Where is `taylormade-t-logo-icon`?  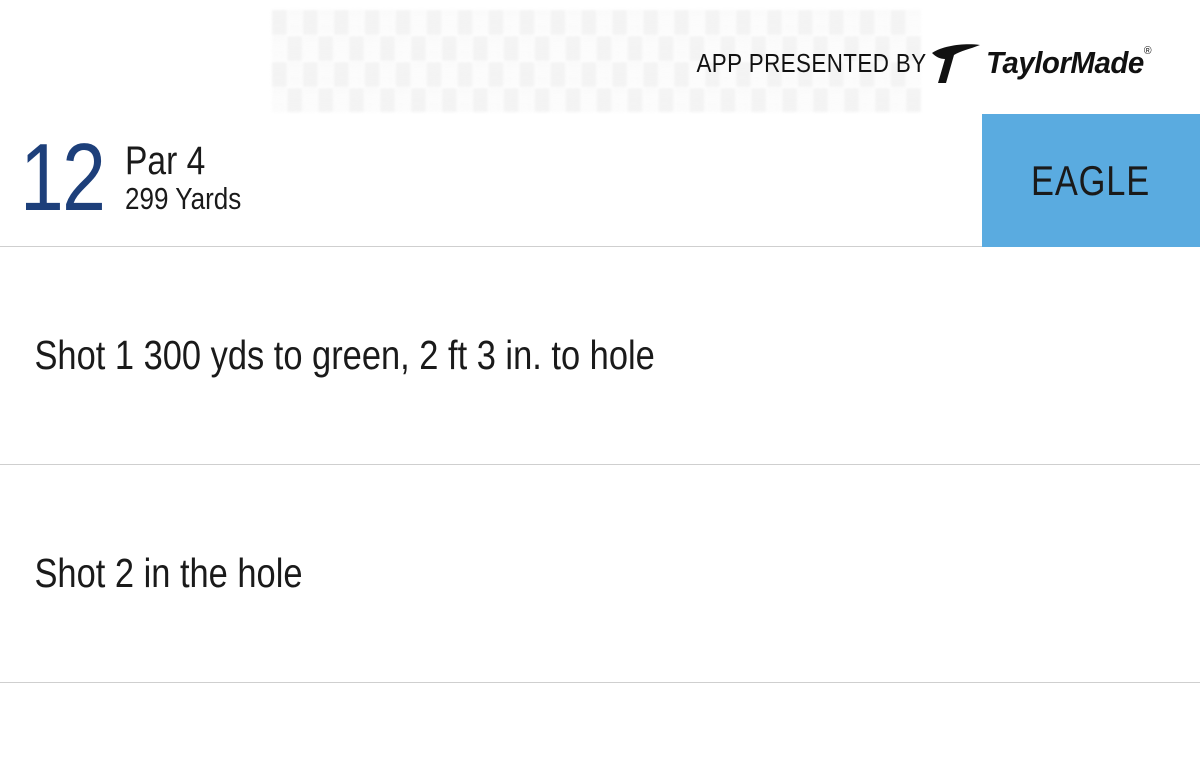
taylormade-t-logo-icon is located at coordinates (956, 63).